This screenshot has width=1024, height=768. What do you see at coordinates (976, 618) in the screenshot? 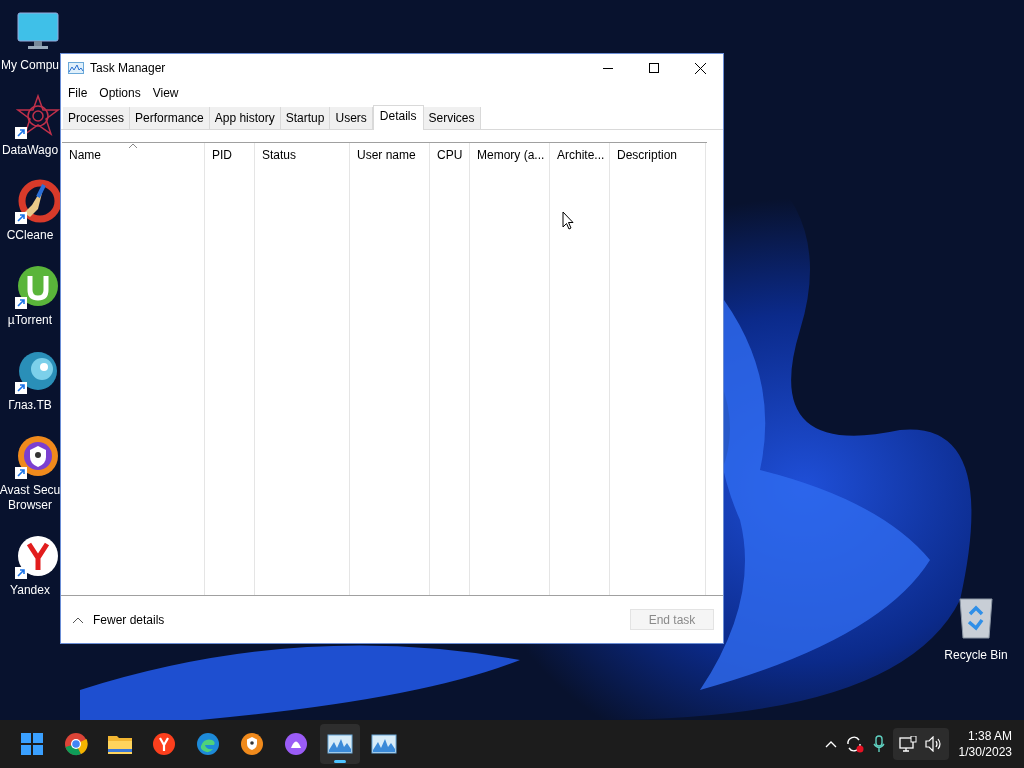
I see `recycle-bin-icon` at bounding box center [976, 618].